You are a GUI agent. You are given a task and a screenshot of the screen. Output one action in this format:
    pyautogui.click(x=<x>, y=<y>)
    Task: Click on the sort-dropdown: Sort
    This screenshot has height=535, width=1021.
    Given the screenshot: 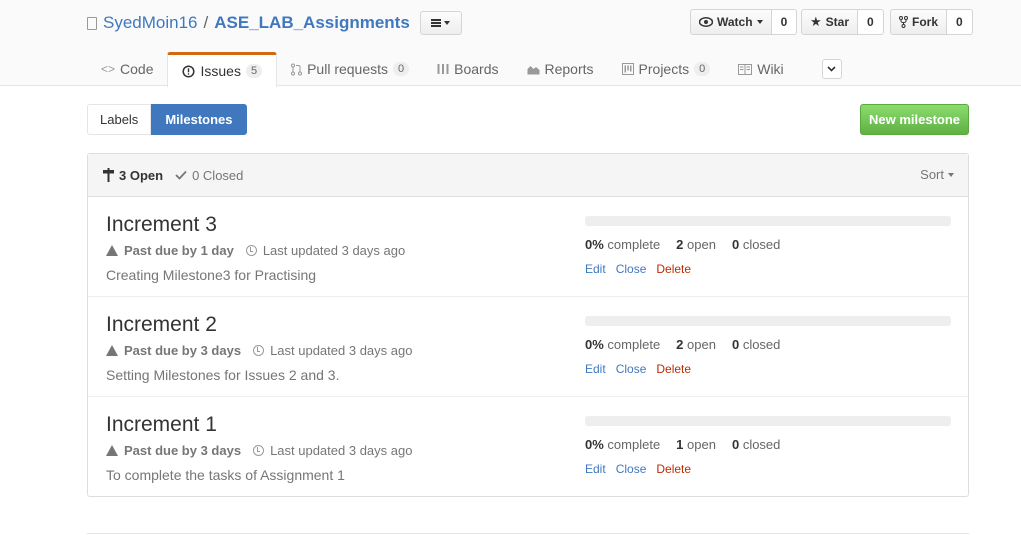 What is the action you would take?
    pyautogui.click(x=937, y=174)
    